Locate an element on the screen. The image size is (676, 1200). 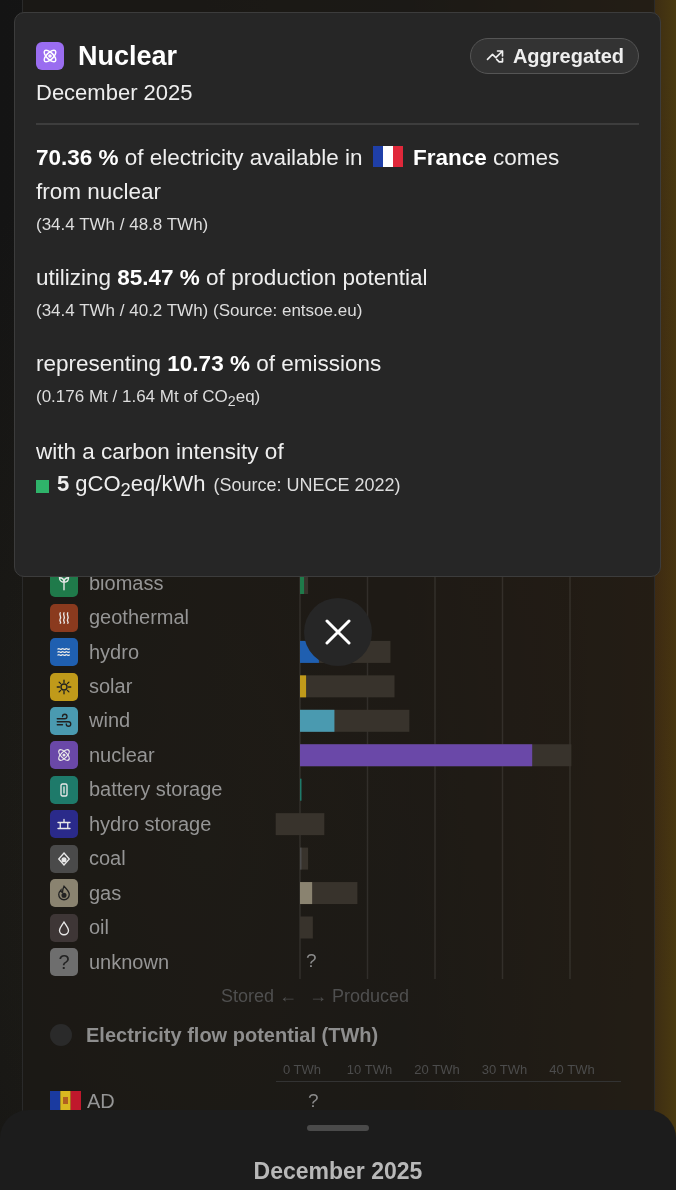
share-text: from nuclear is located at coordinates (99, 191).